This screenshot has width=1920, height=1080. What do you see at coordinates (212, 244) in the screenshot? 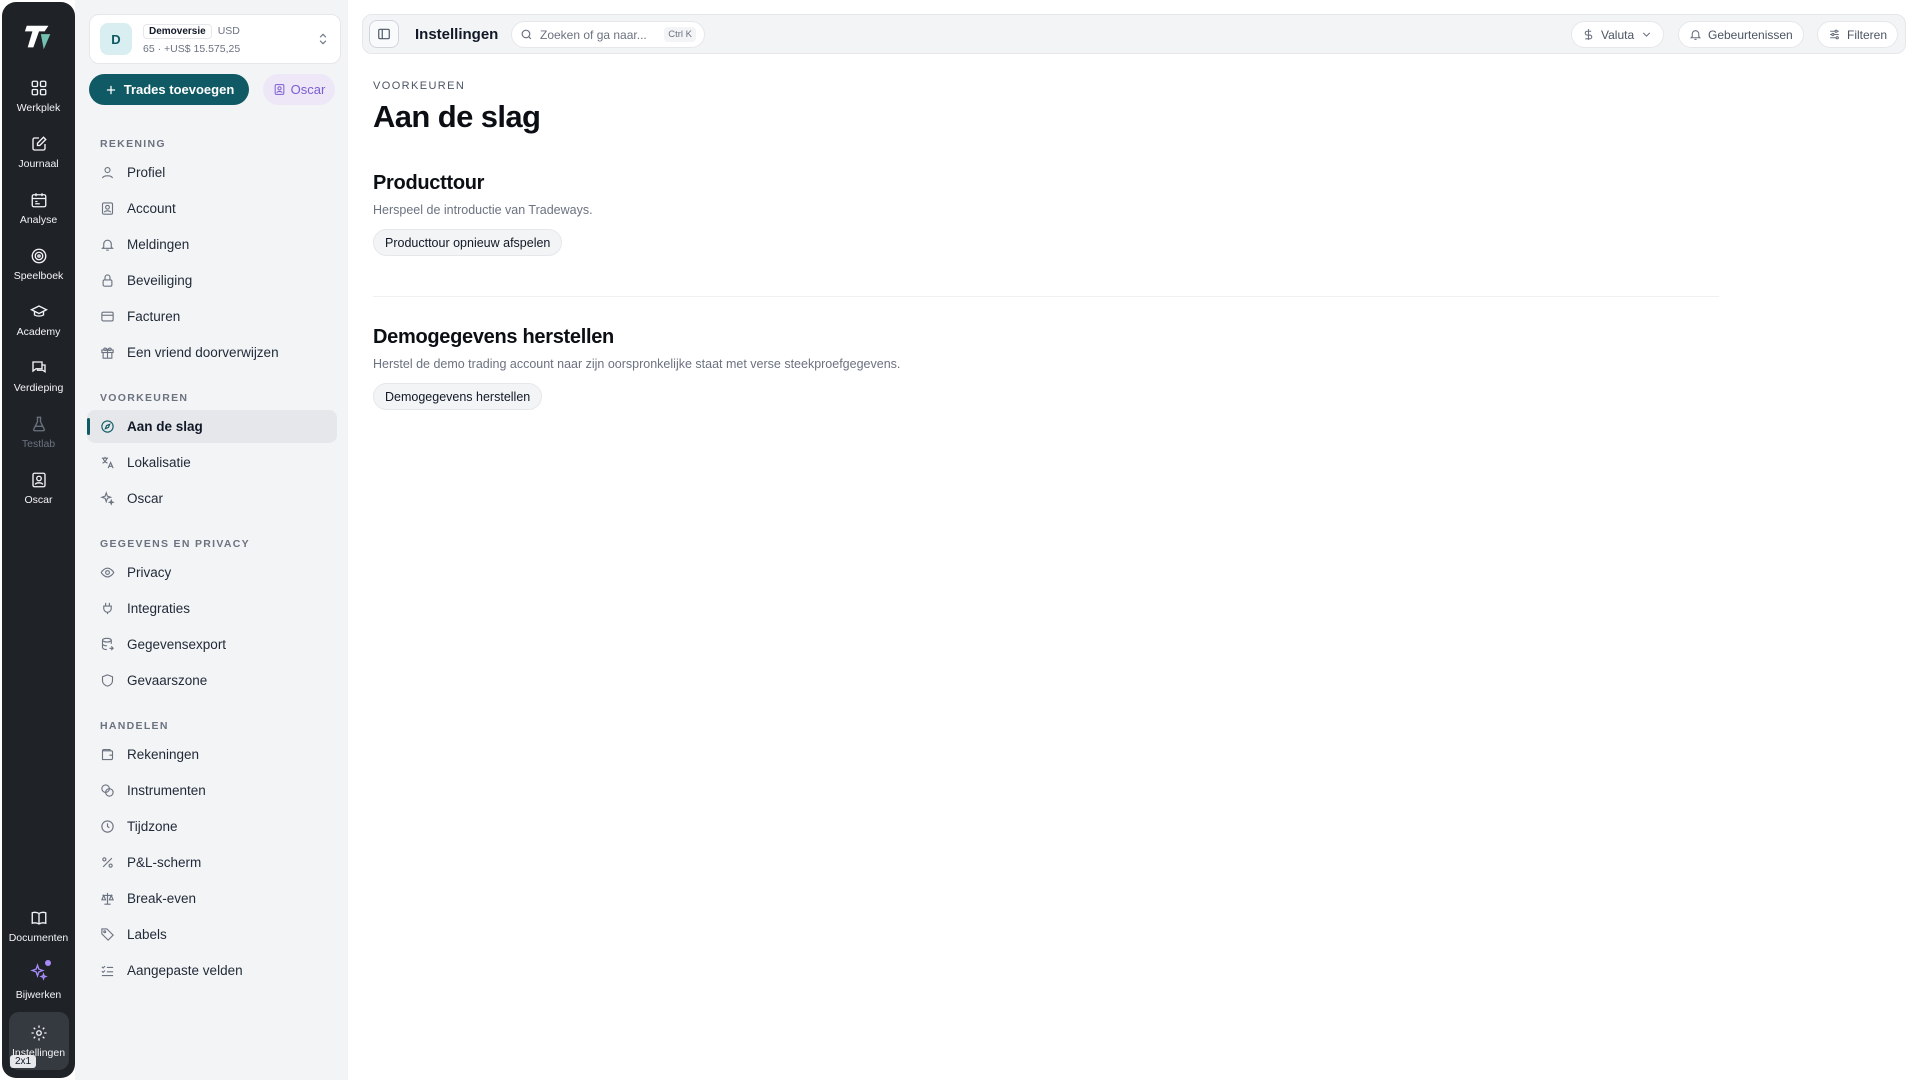
I see `nav-item-meldingen: Meldingen` at bounding box center [212, 244].